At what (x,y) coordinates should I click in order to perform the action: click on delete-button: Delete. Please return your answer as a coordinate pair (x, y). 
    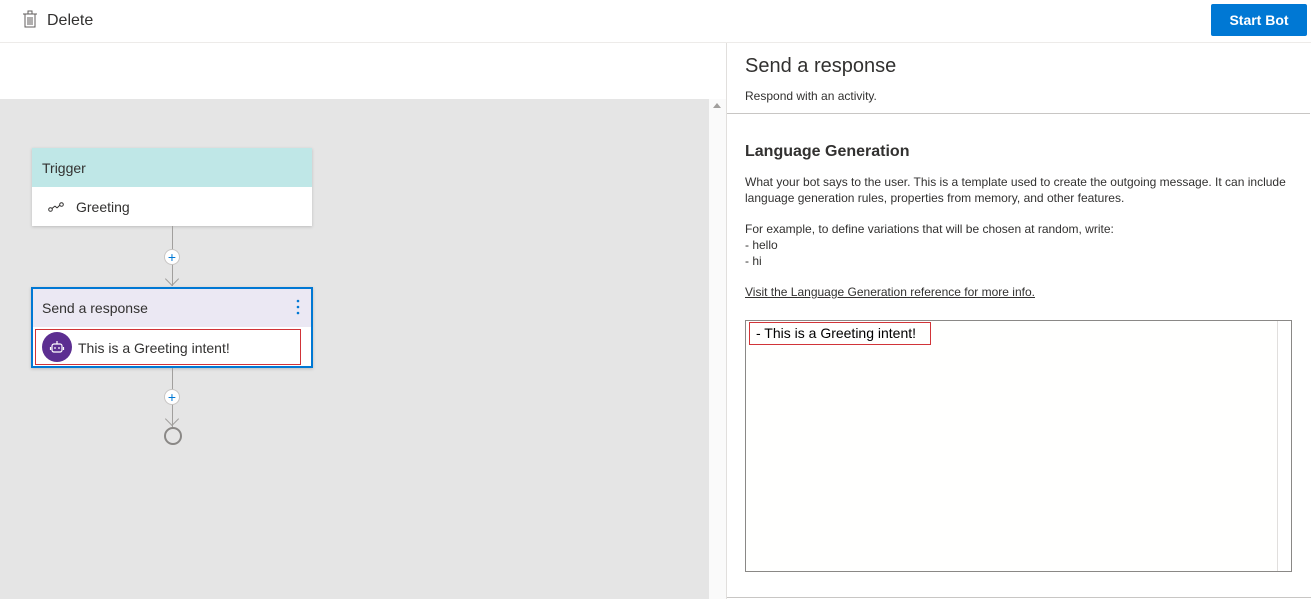
    Looking at the image, I should click on (57, 21).